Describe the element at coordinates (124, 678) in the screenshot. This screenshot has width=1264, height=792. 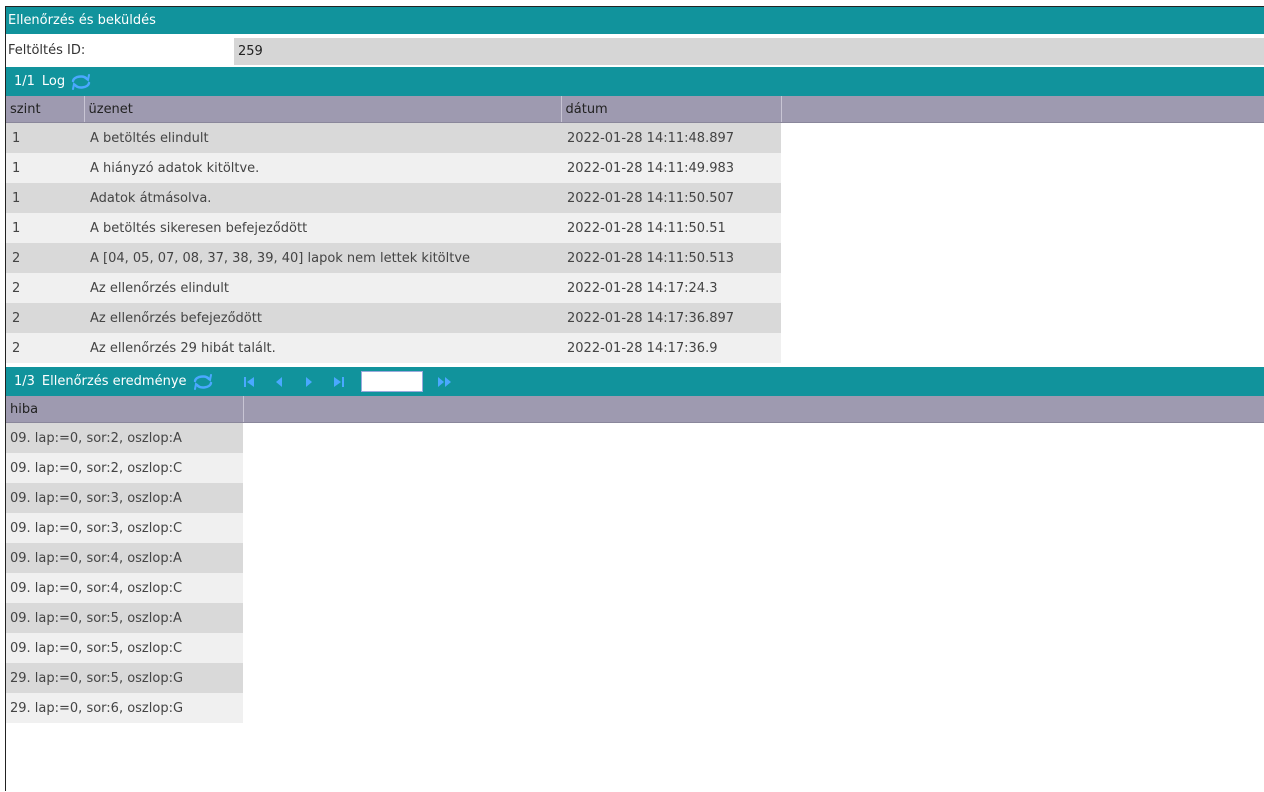
I see `result-cell-error: 29. lap:=0, sor:5, oszlop:G` at that location.